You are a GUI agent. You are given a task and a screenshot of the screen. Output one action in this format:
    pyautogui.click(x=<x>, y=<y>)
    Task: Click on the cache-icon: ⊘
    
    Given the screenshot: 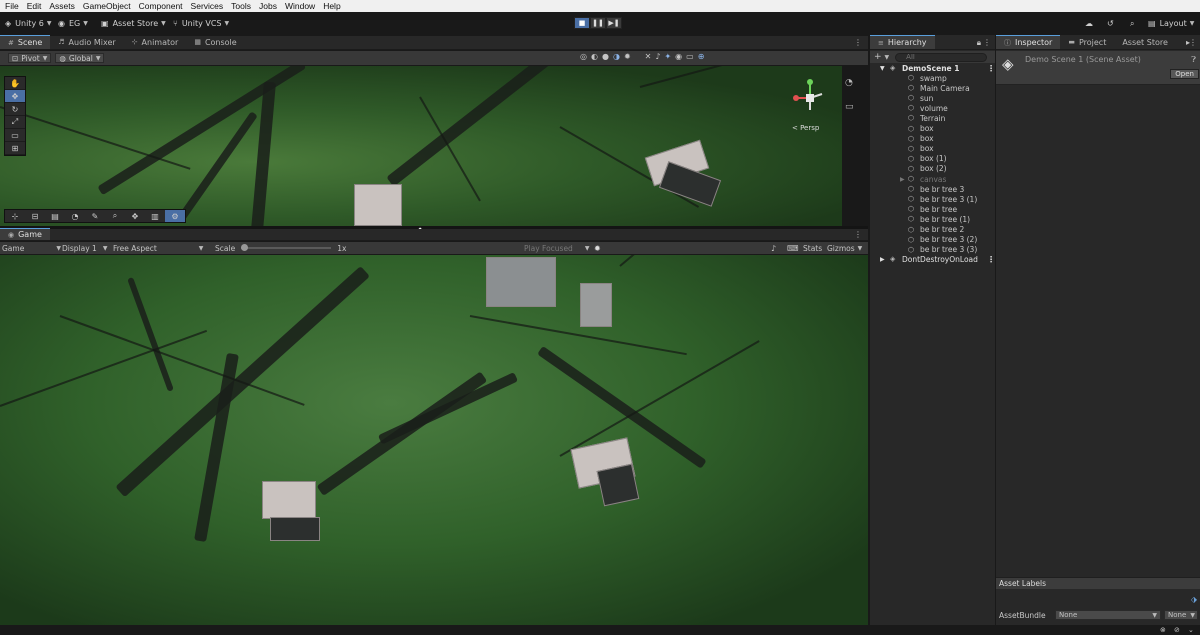 What is the action you would take?
    pyautogui.click(x=1177, y=630)
    